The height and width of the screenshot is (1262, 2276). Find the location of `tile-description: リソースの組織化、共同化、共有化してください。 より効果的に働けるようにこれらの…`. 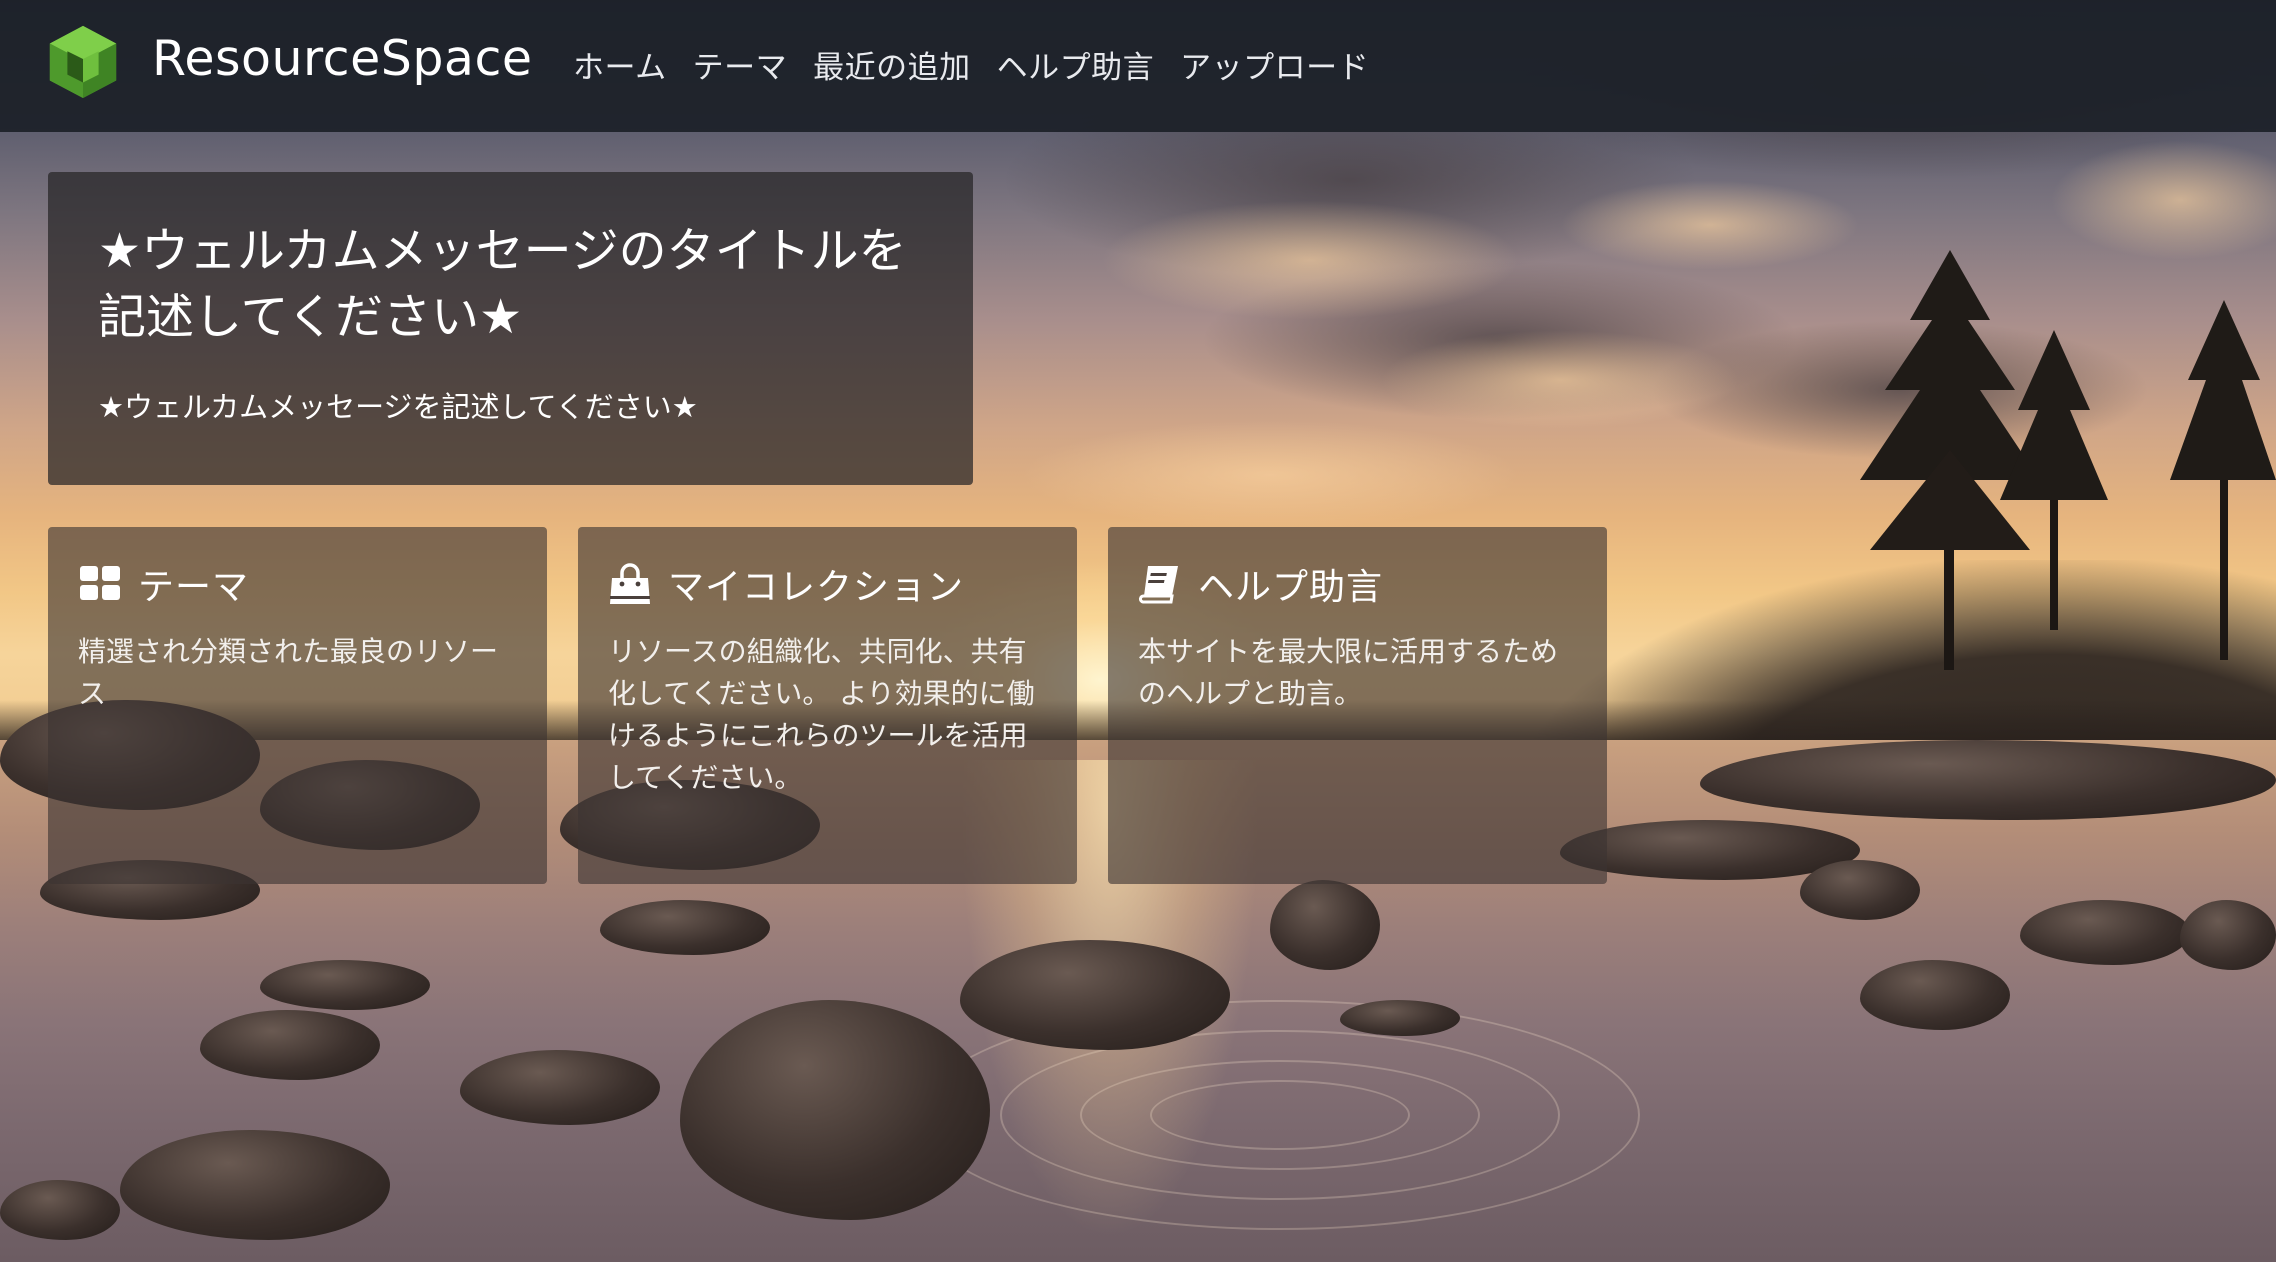

tile-description: リソースの組織化、共同化、共有化してください。 より効果的に働けるようにこれらの… is located at coordinates (821, 714).